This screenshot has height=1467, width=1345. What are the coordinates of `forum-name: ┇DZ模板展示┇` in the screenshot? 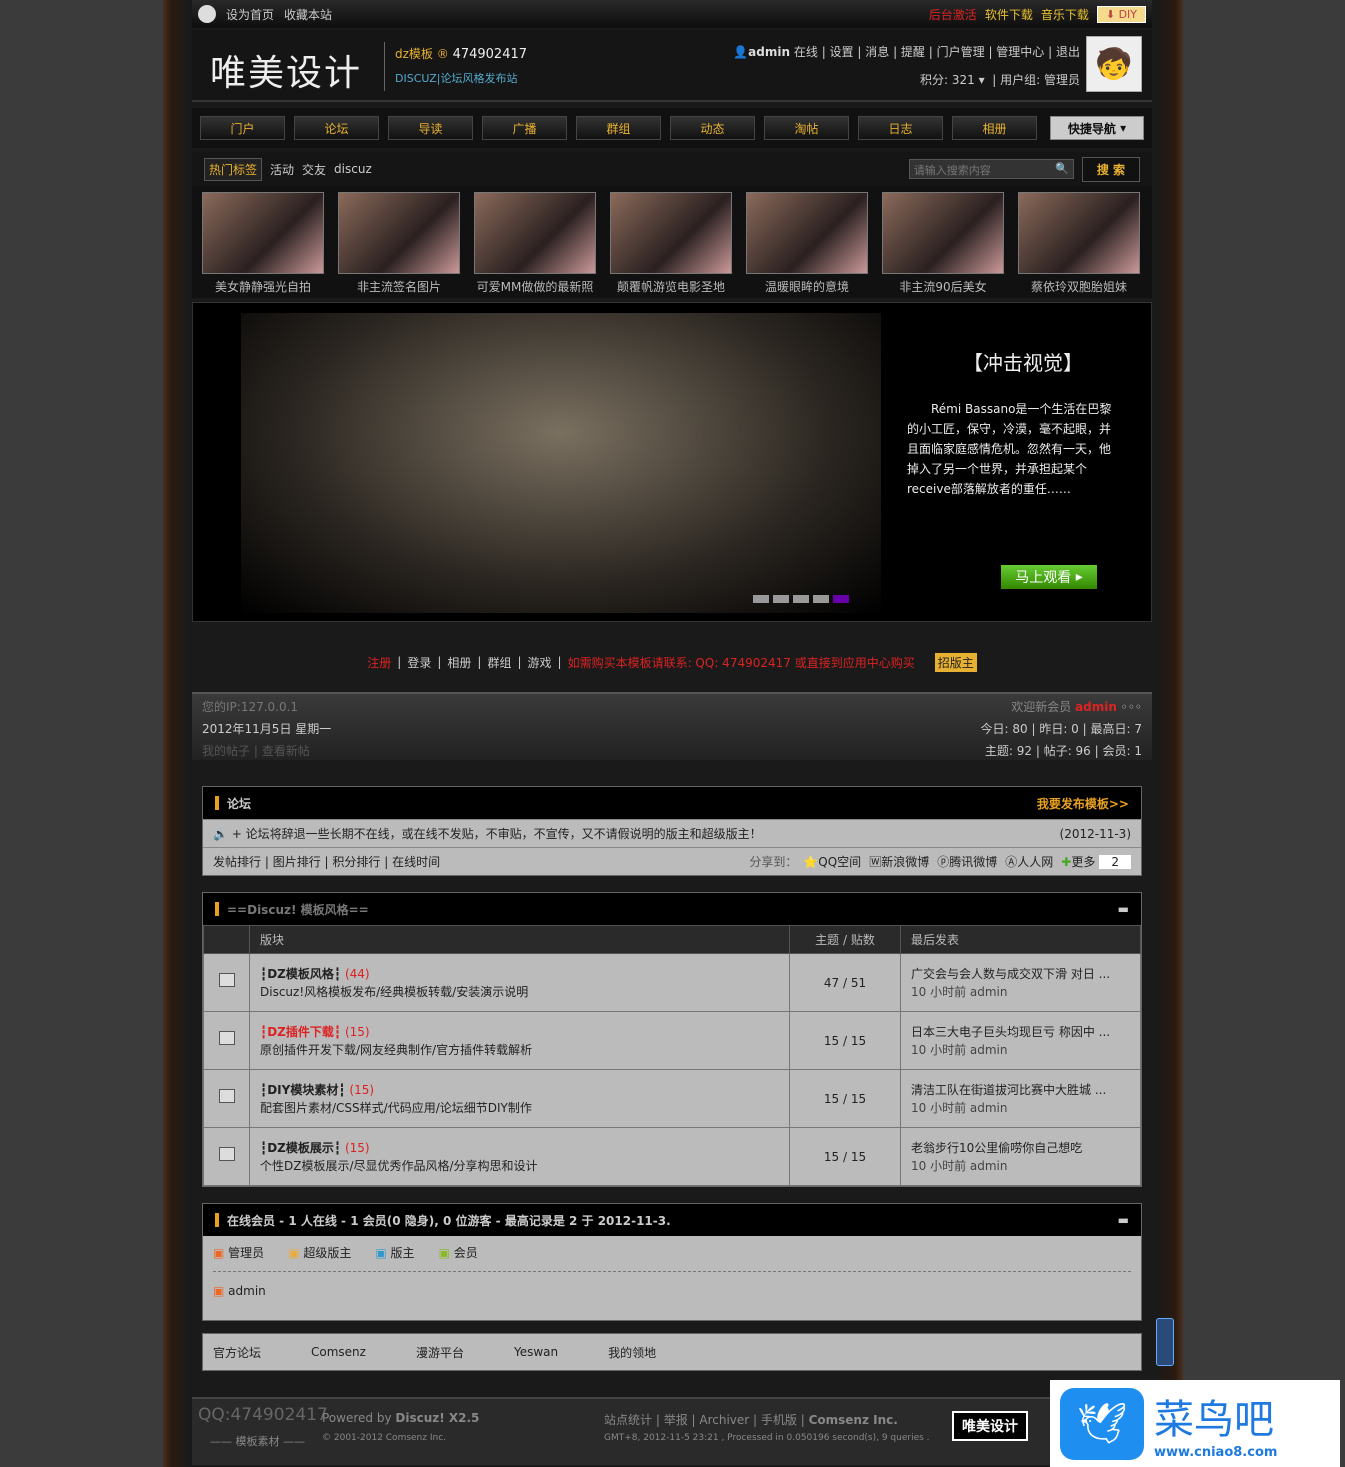 It's located at (300, 1148).